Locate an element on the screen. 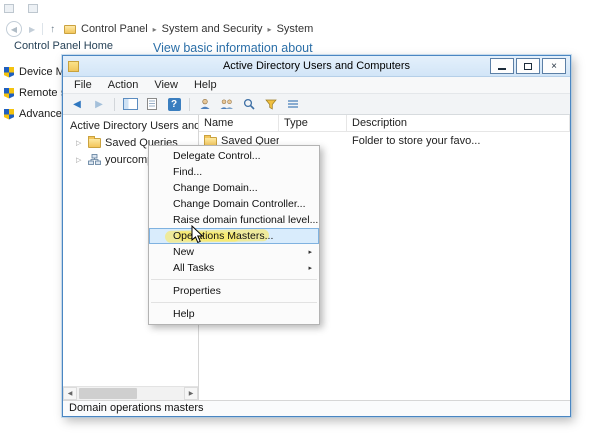 The width and height of the screenshot is (600, 443). minimize-icon is located at coordinates (502, 69).